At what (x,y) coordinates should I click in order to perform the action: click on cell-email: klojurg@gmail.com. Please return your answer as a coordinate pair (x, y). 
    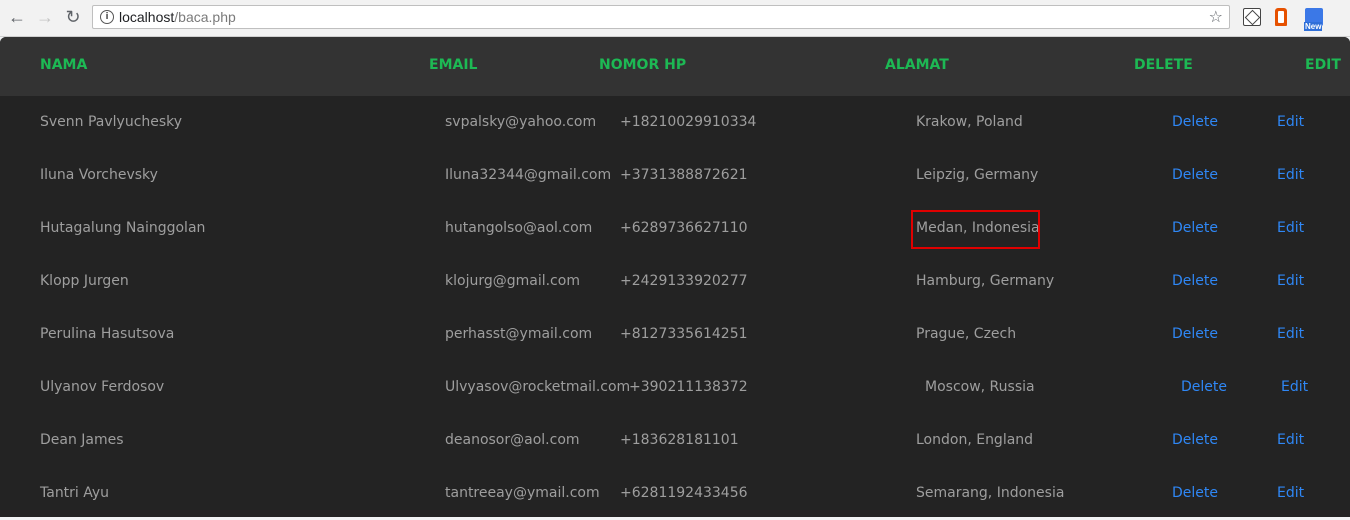
    Looking at the image, I should click on (512, 281).